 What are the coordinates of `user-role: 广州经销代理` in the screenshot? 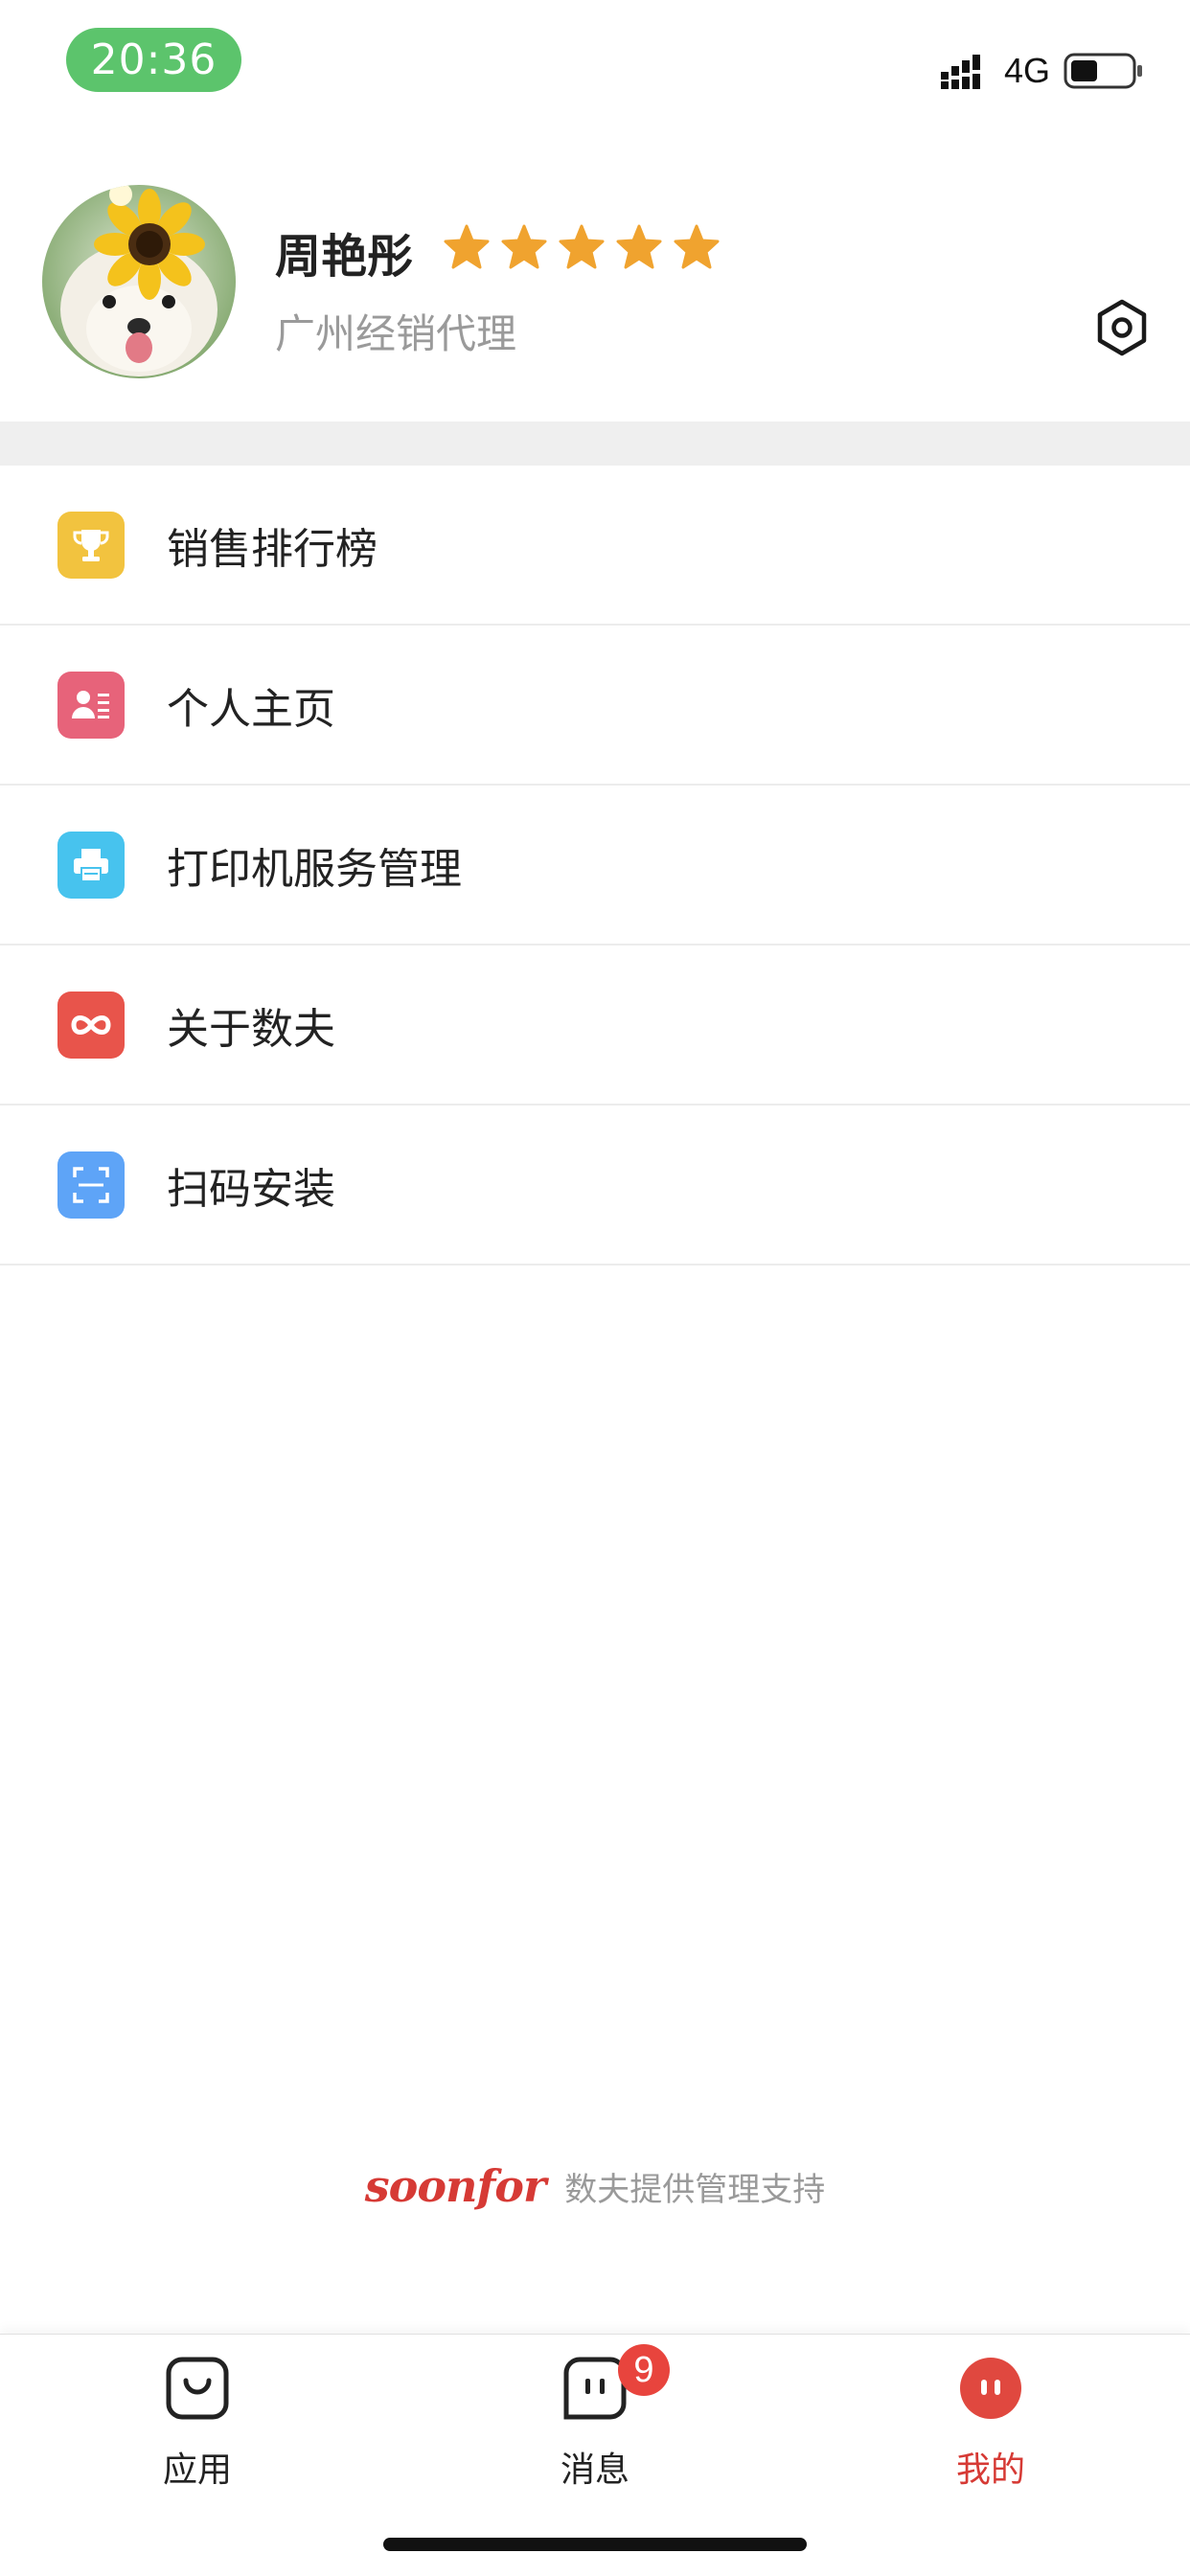 It's located at (396, 334).